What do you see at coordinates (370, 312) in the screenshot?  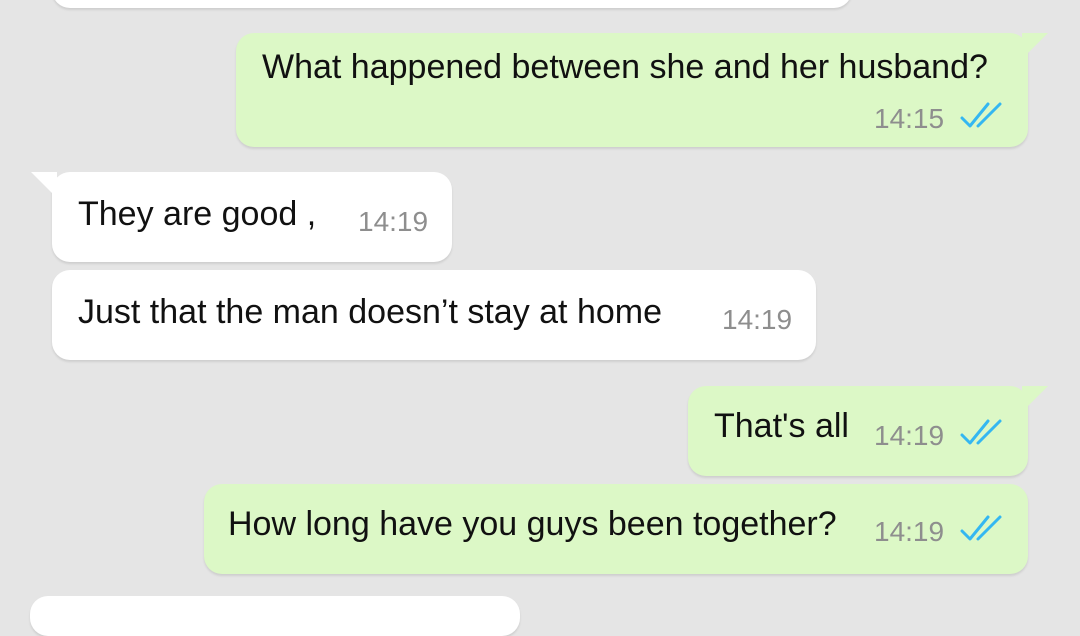 I see `message-text: Just that the man doesn’t stay at home` at bounding box center [370, 312].